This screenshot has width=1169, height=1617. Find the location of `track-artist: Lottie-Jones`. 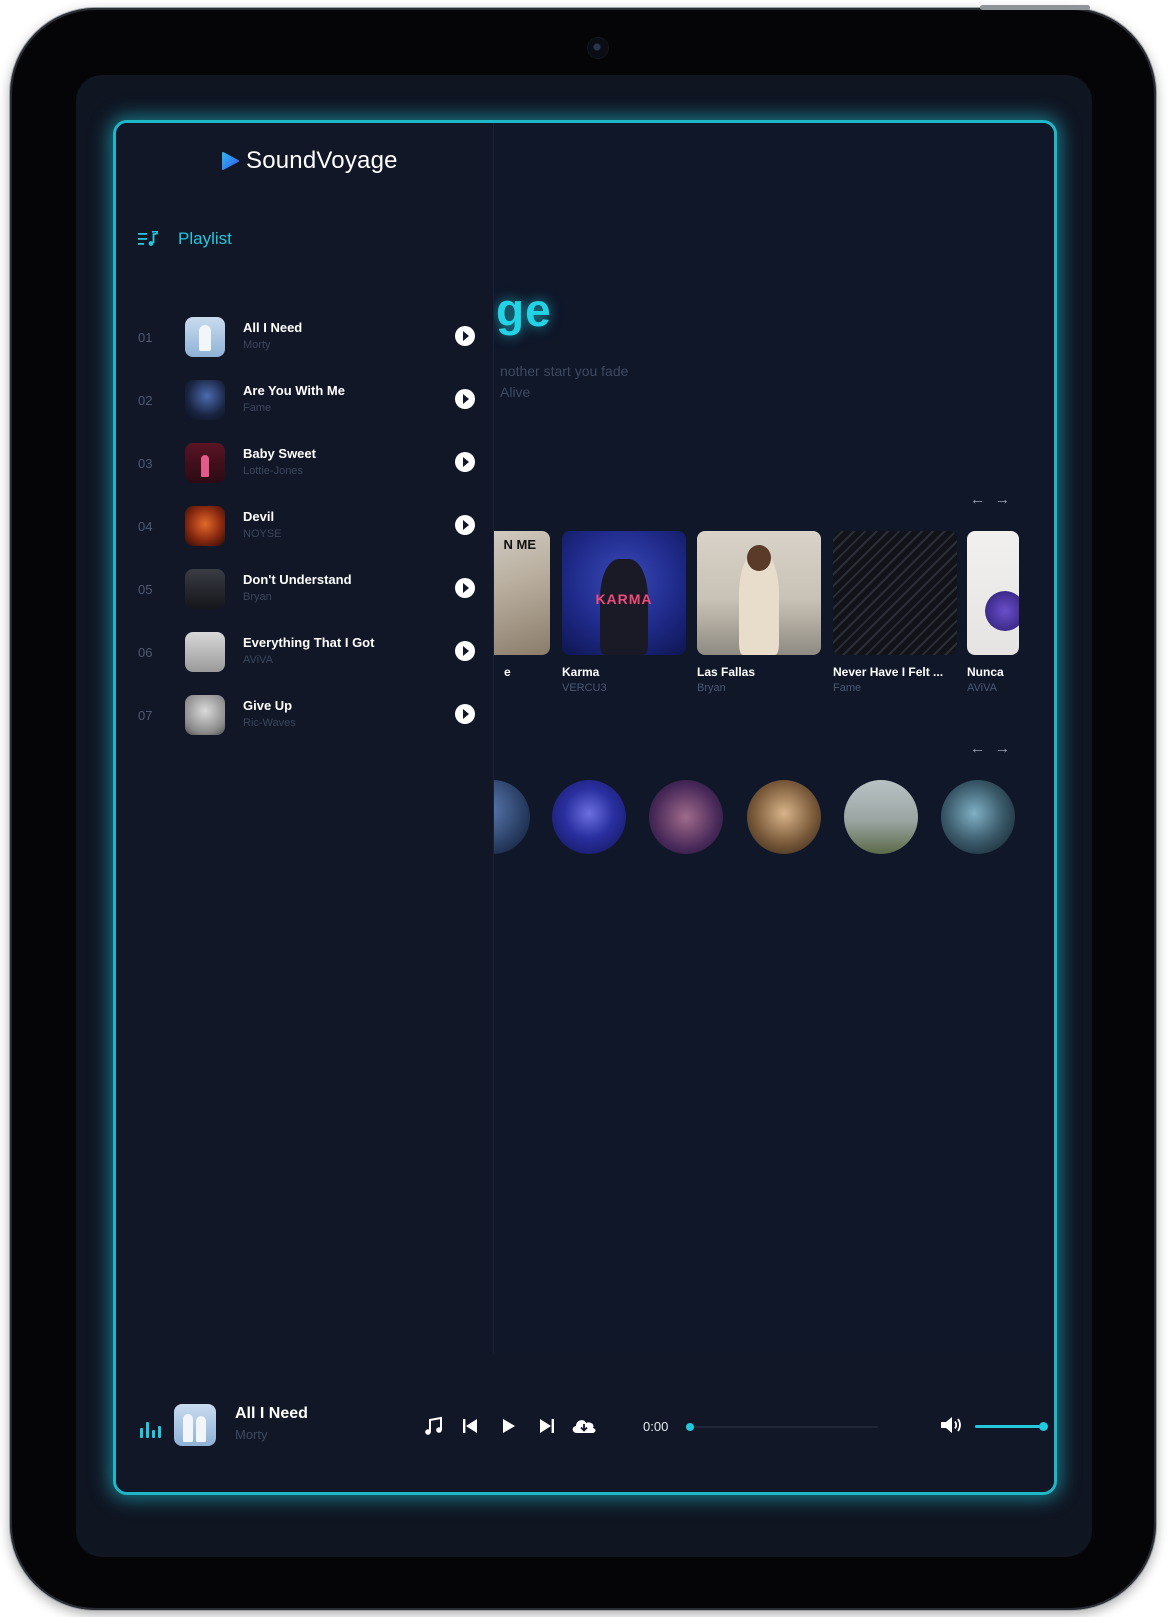

track-artist: Lottie-Jones is located at coordinates (273, 471).